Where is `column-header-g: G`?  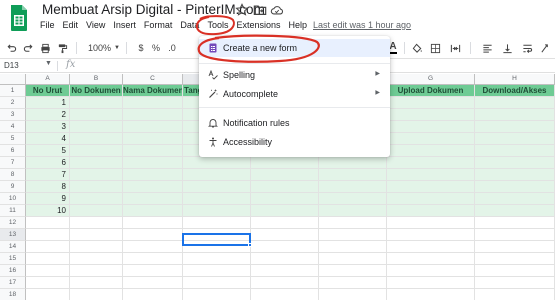
column-header-g: G is located at coordinates (431, 79).